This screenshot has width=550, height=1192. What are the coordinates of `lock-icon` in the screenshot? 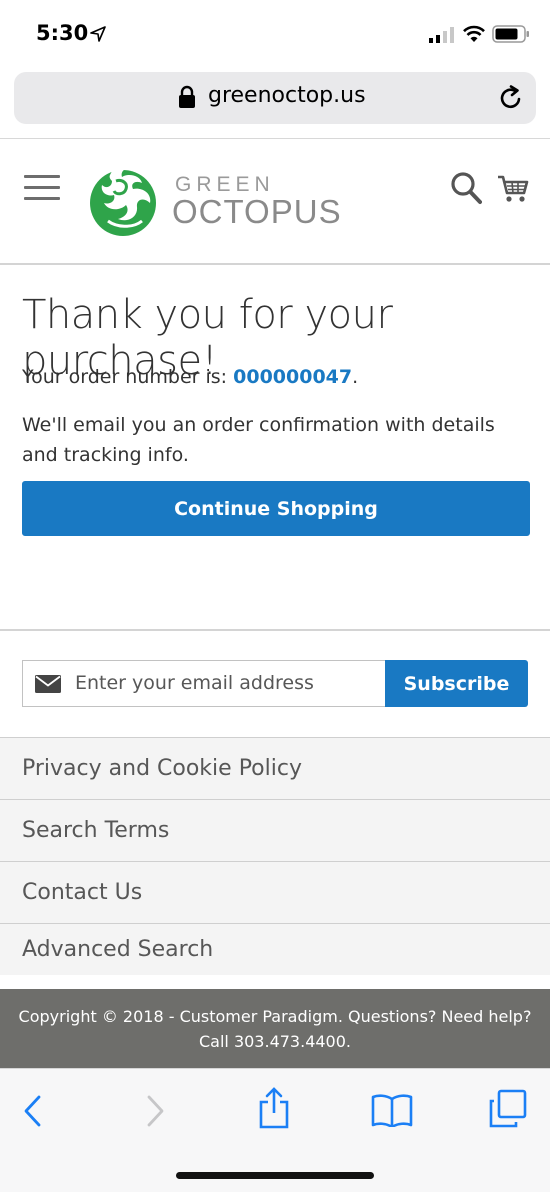 It's located at (187, 96).